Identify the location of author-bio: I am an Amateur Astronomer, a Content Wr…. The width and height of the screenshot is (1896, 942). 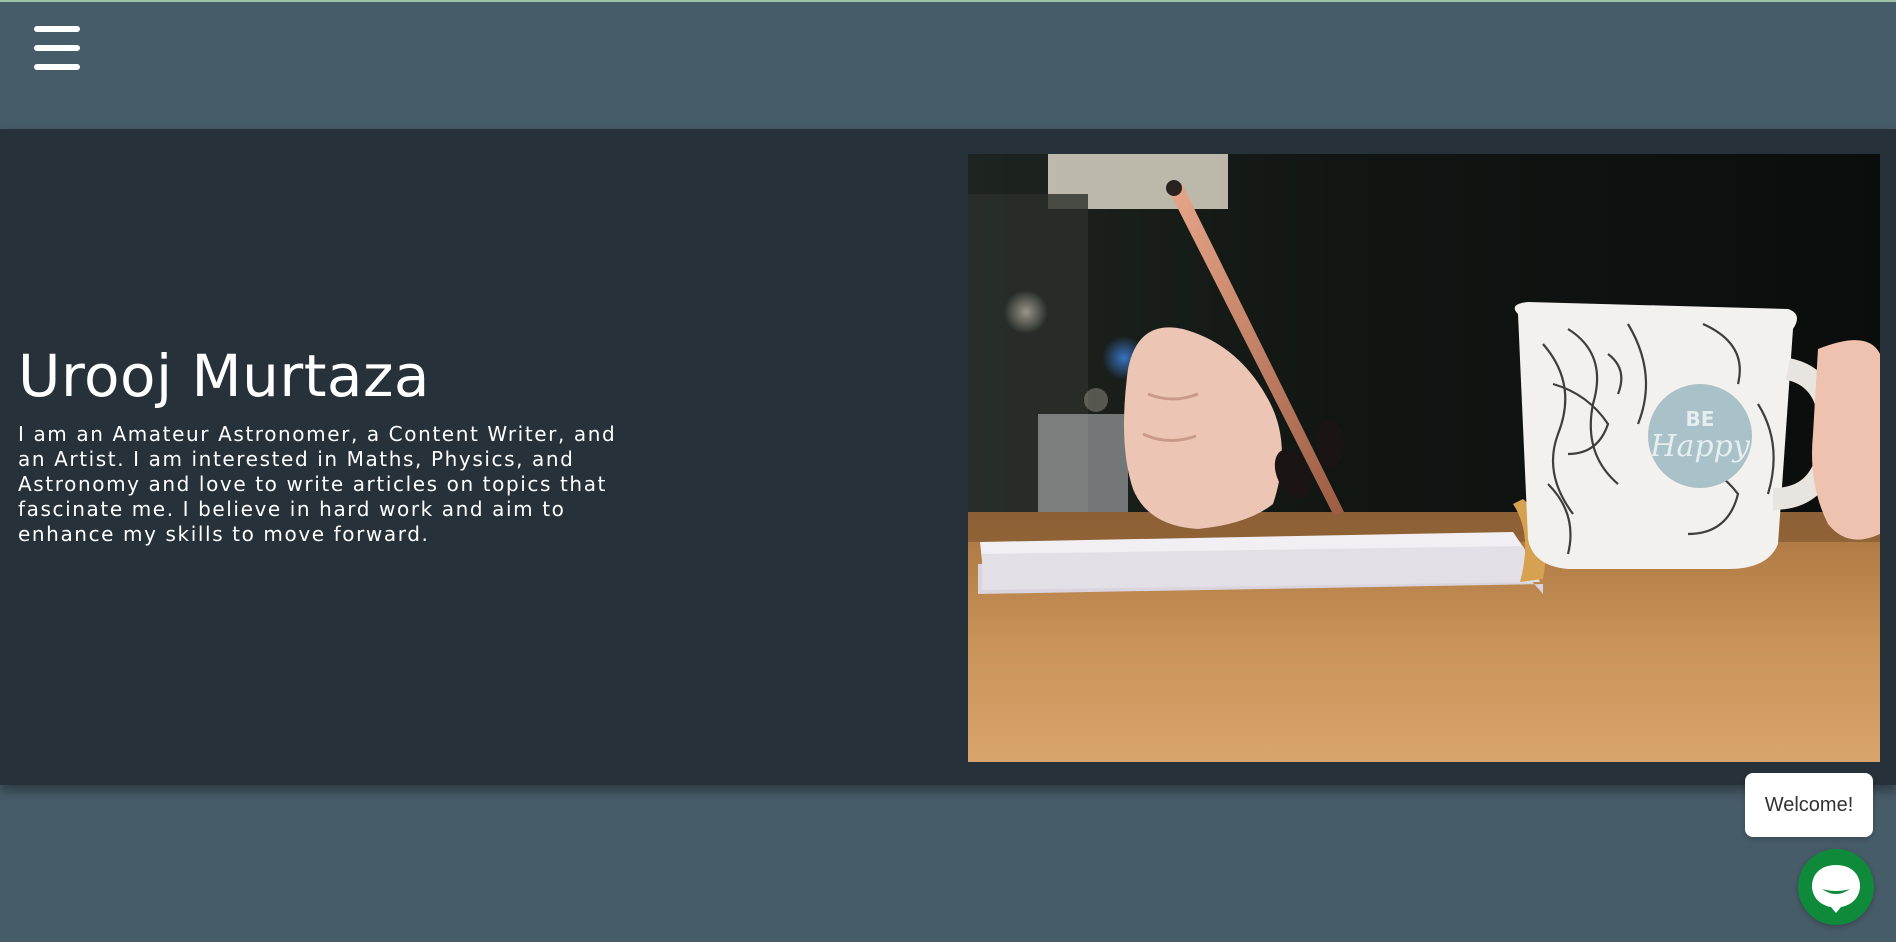
(317, 484).